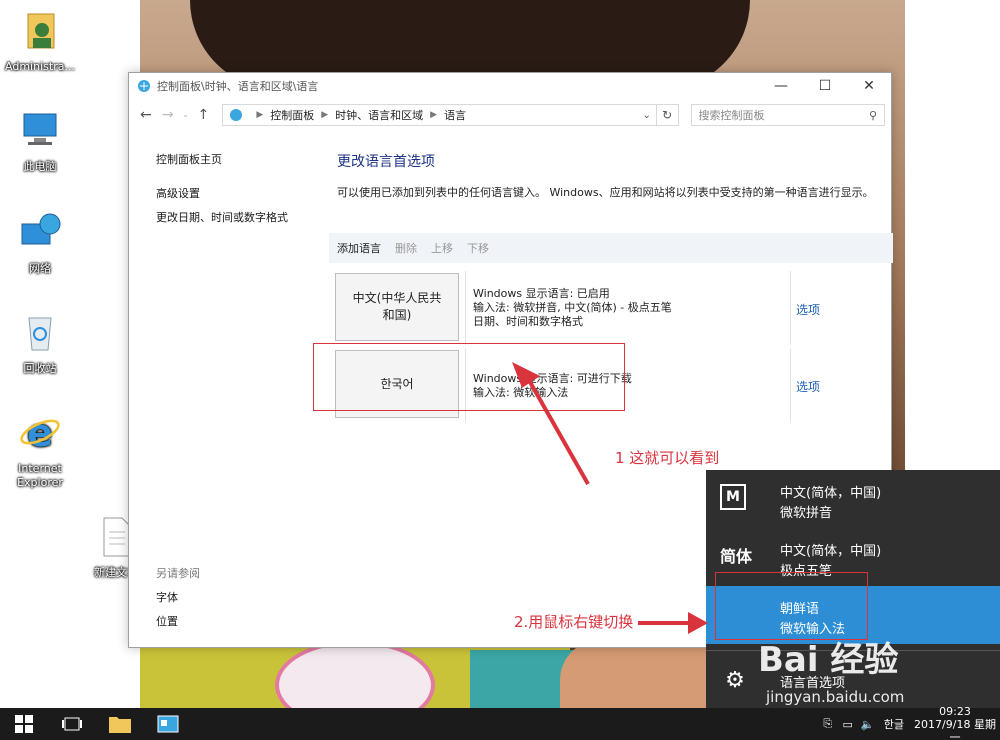 Image resolution: width=1000 pixels, height=740 pixels. What do you see at coordinates (806, 513) in the screenshot?
I see `ime-method: 微软拼音` at bounding box center [806, 513].